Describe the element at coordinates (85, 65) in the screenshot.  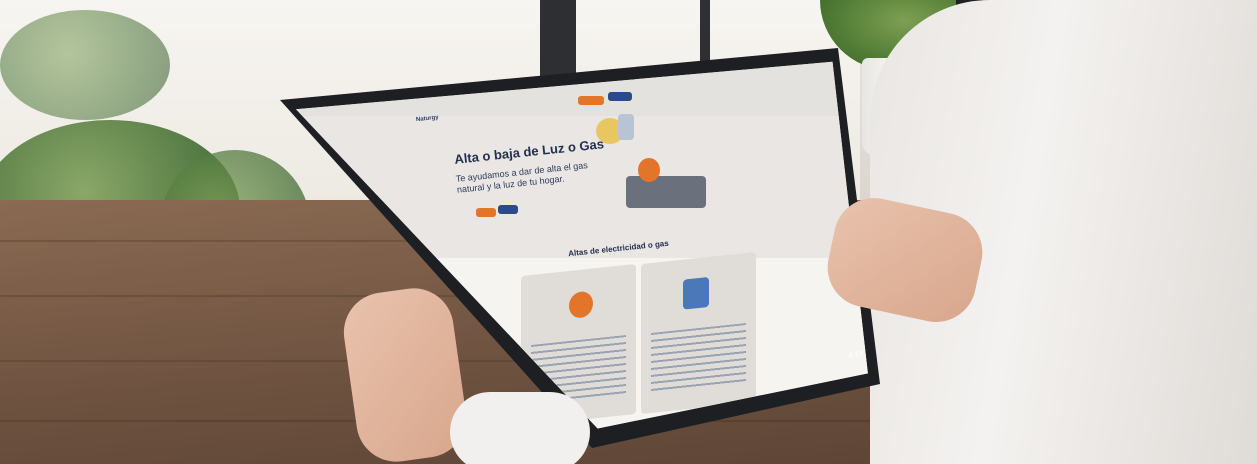
I see `plant-foliage` at that location.